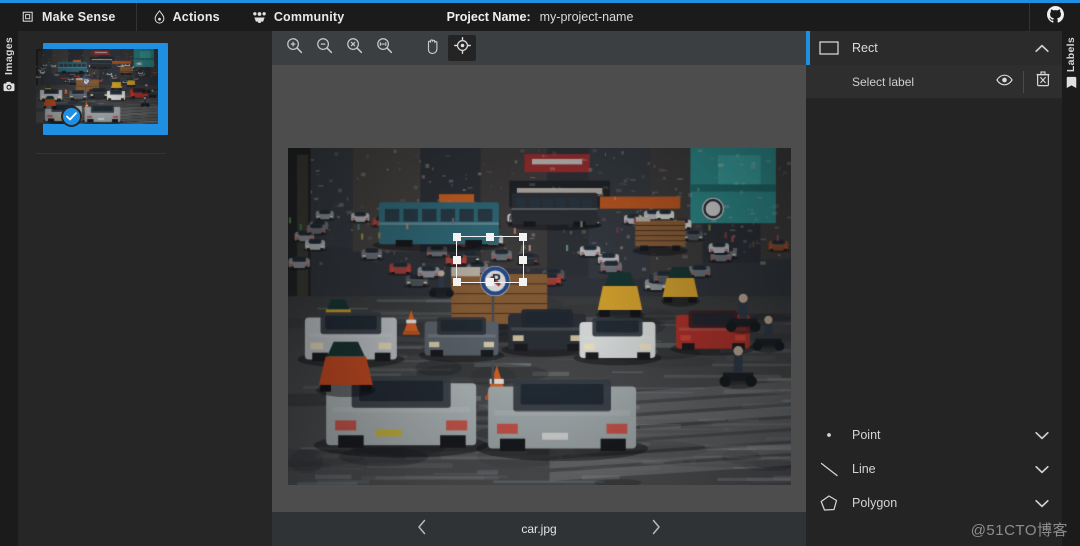 The height and width of the screenshot is (546, 1080). I want to click on project-name-label: Project Name:, so click(488, 17).